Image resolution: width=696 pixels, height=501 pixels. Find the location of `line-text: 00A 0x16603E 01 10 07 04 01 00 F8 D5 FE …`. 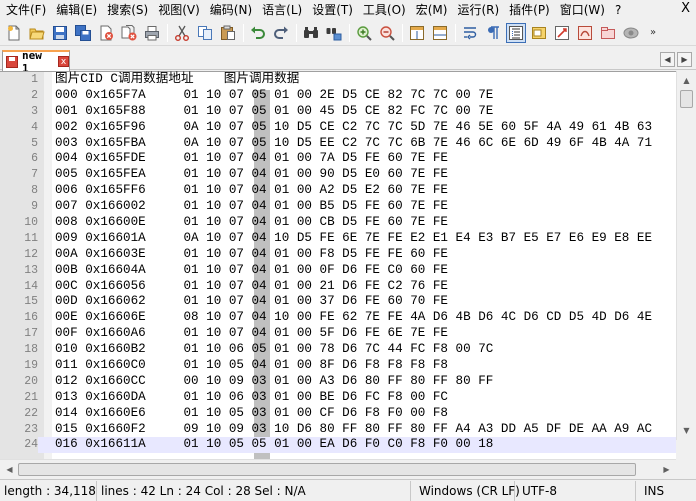

line-text: 00A 0x16603E 01 10 07 04 01 00 F8 D5 FE … is located at coordinates (251, 255).